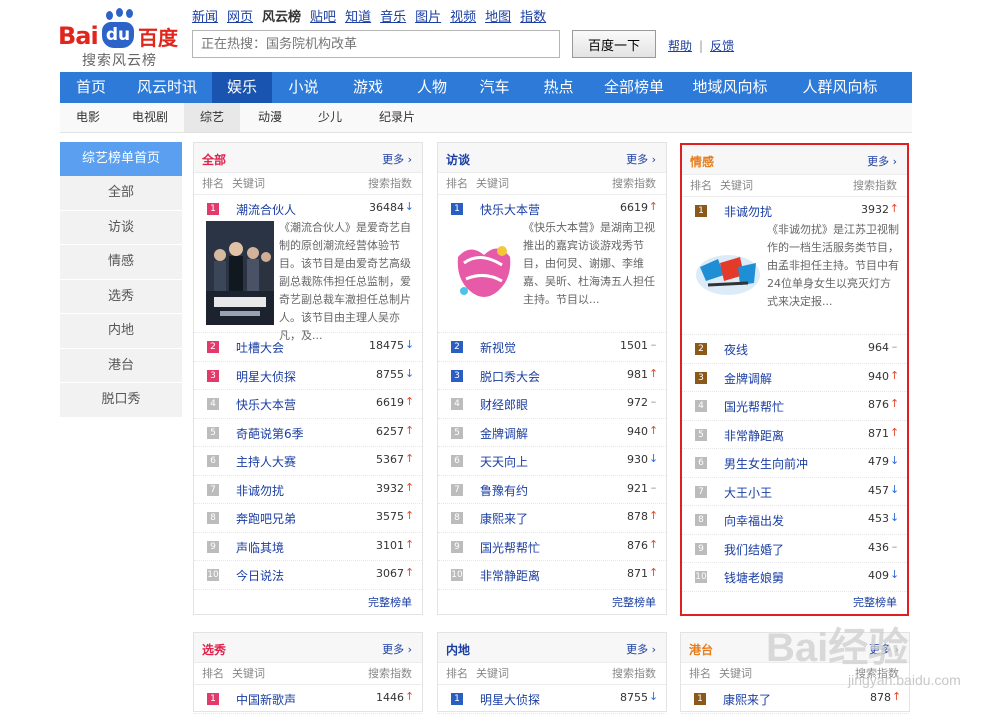  Describe the element at coordinates (498, 17) in the screenshot. I see `channel-link: 地图` at that location.